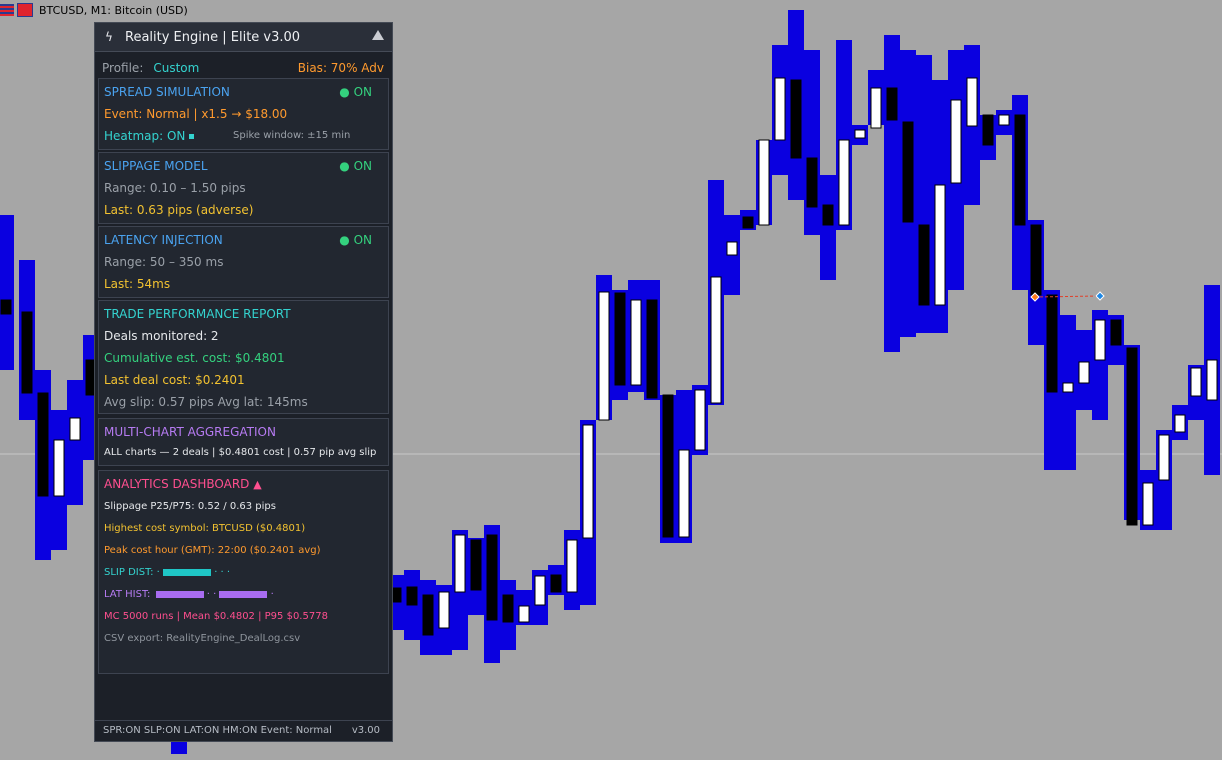 The height and width of the screenshot is (760, 1222). Describe the element at coordinates (127, 594) in the screenshot. I see `lat-hist-label: LAT HIST:` at that location.